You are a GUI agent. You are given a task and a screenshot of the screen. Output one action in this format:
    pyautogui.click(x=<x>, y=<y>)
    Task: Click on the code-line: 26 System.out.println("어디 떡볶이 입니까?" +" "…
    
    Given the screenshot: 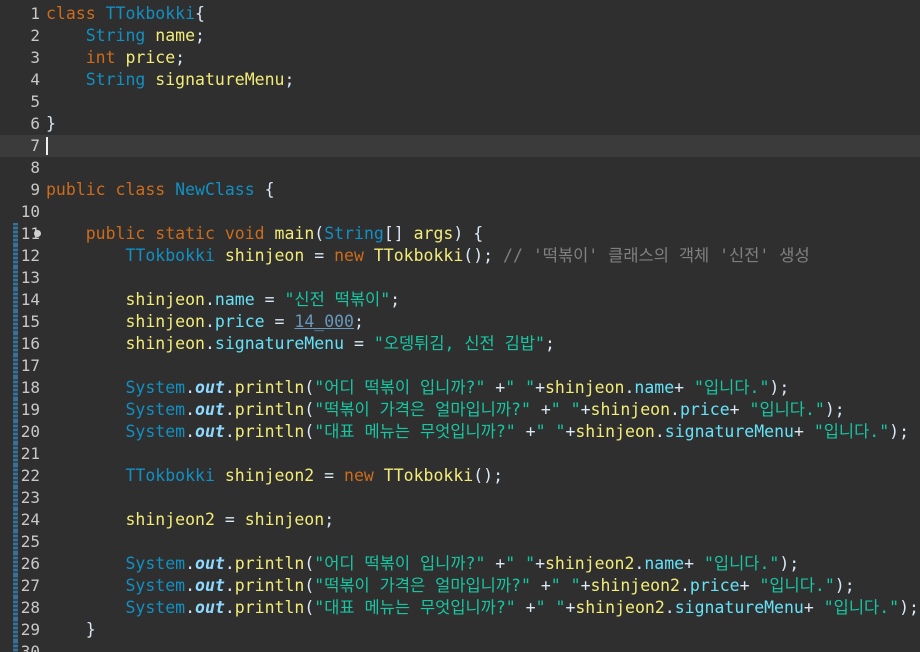 What is the action you would take?
    pyautogui.click(x=460, y=564)
    